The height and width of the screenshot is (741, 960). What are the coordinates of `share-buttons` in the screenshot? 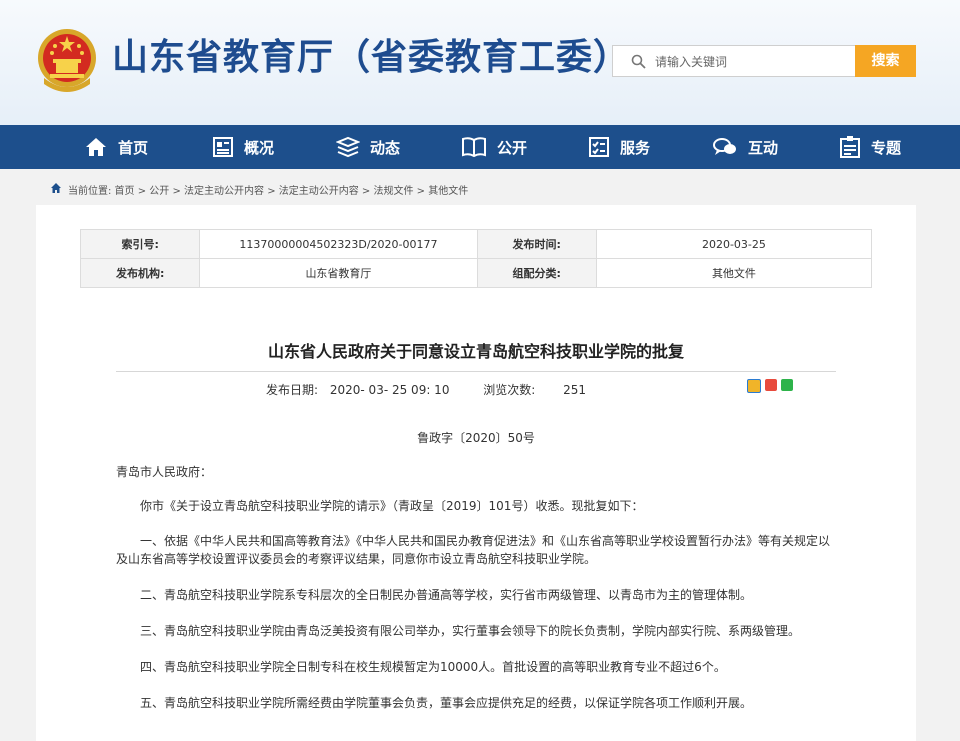 It's located at (770, 386).